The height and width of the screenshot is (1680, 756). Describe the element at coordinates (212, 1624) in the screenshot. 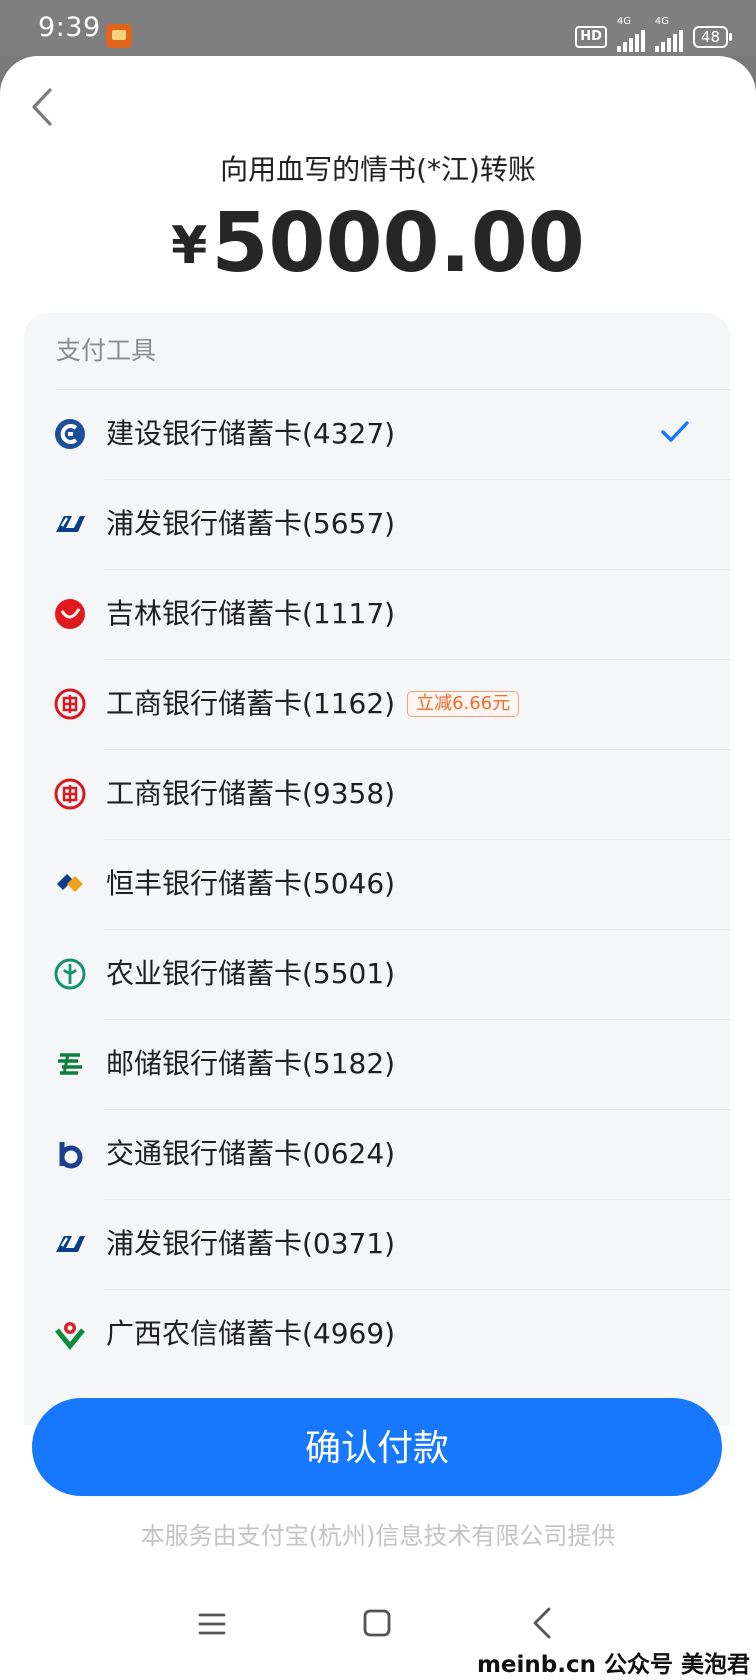

I see `menu-icon` at that location.